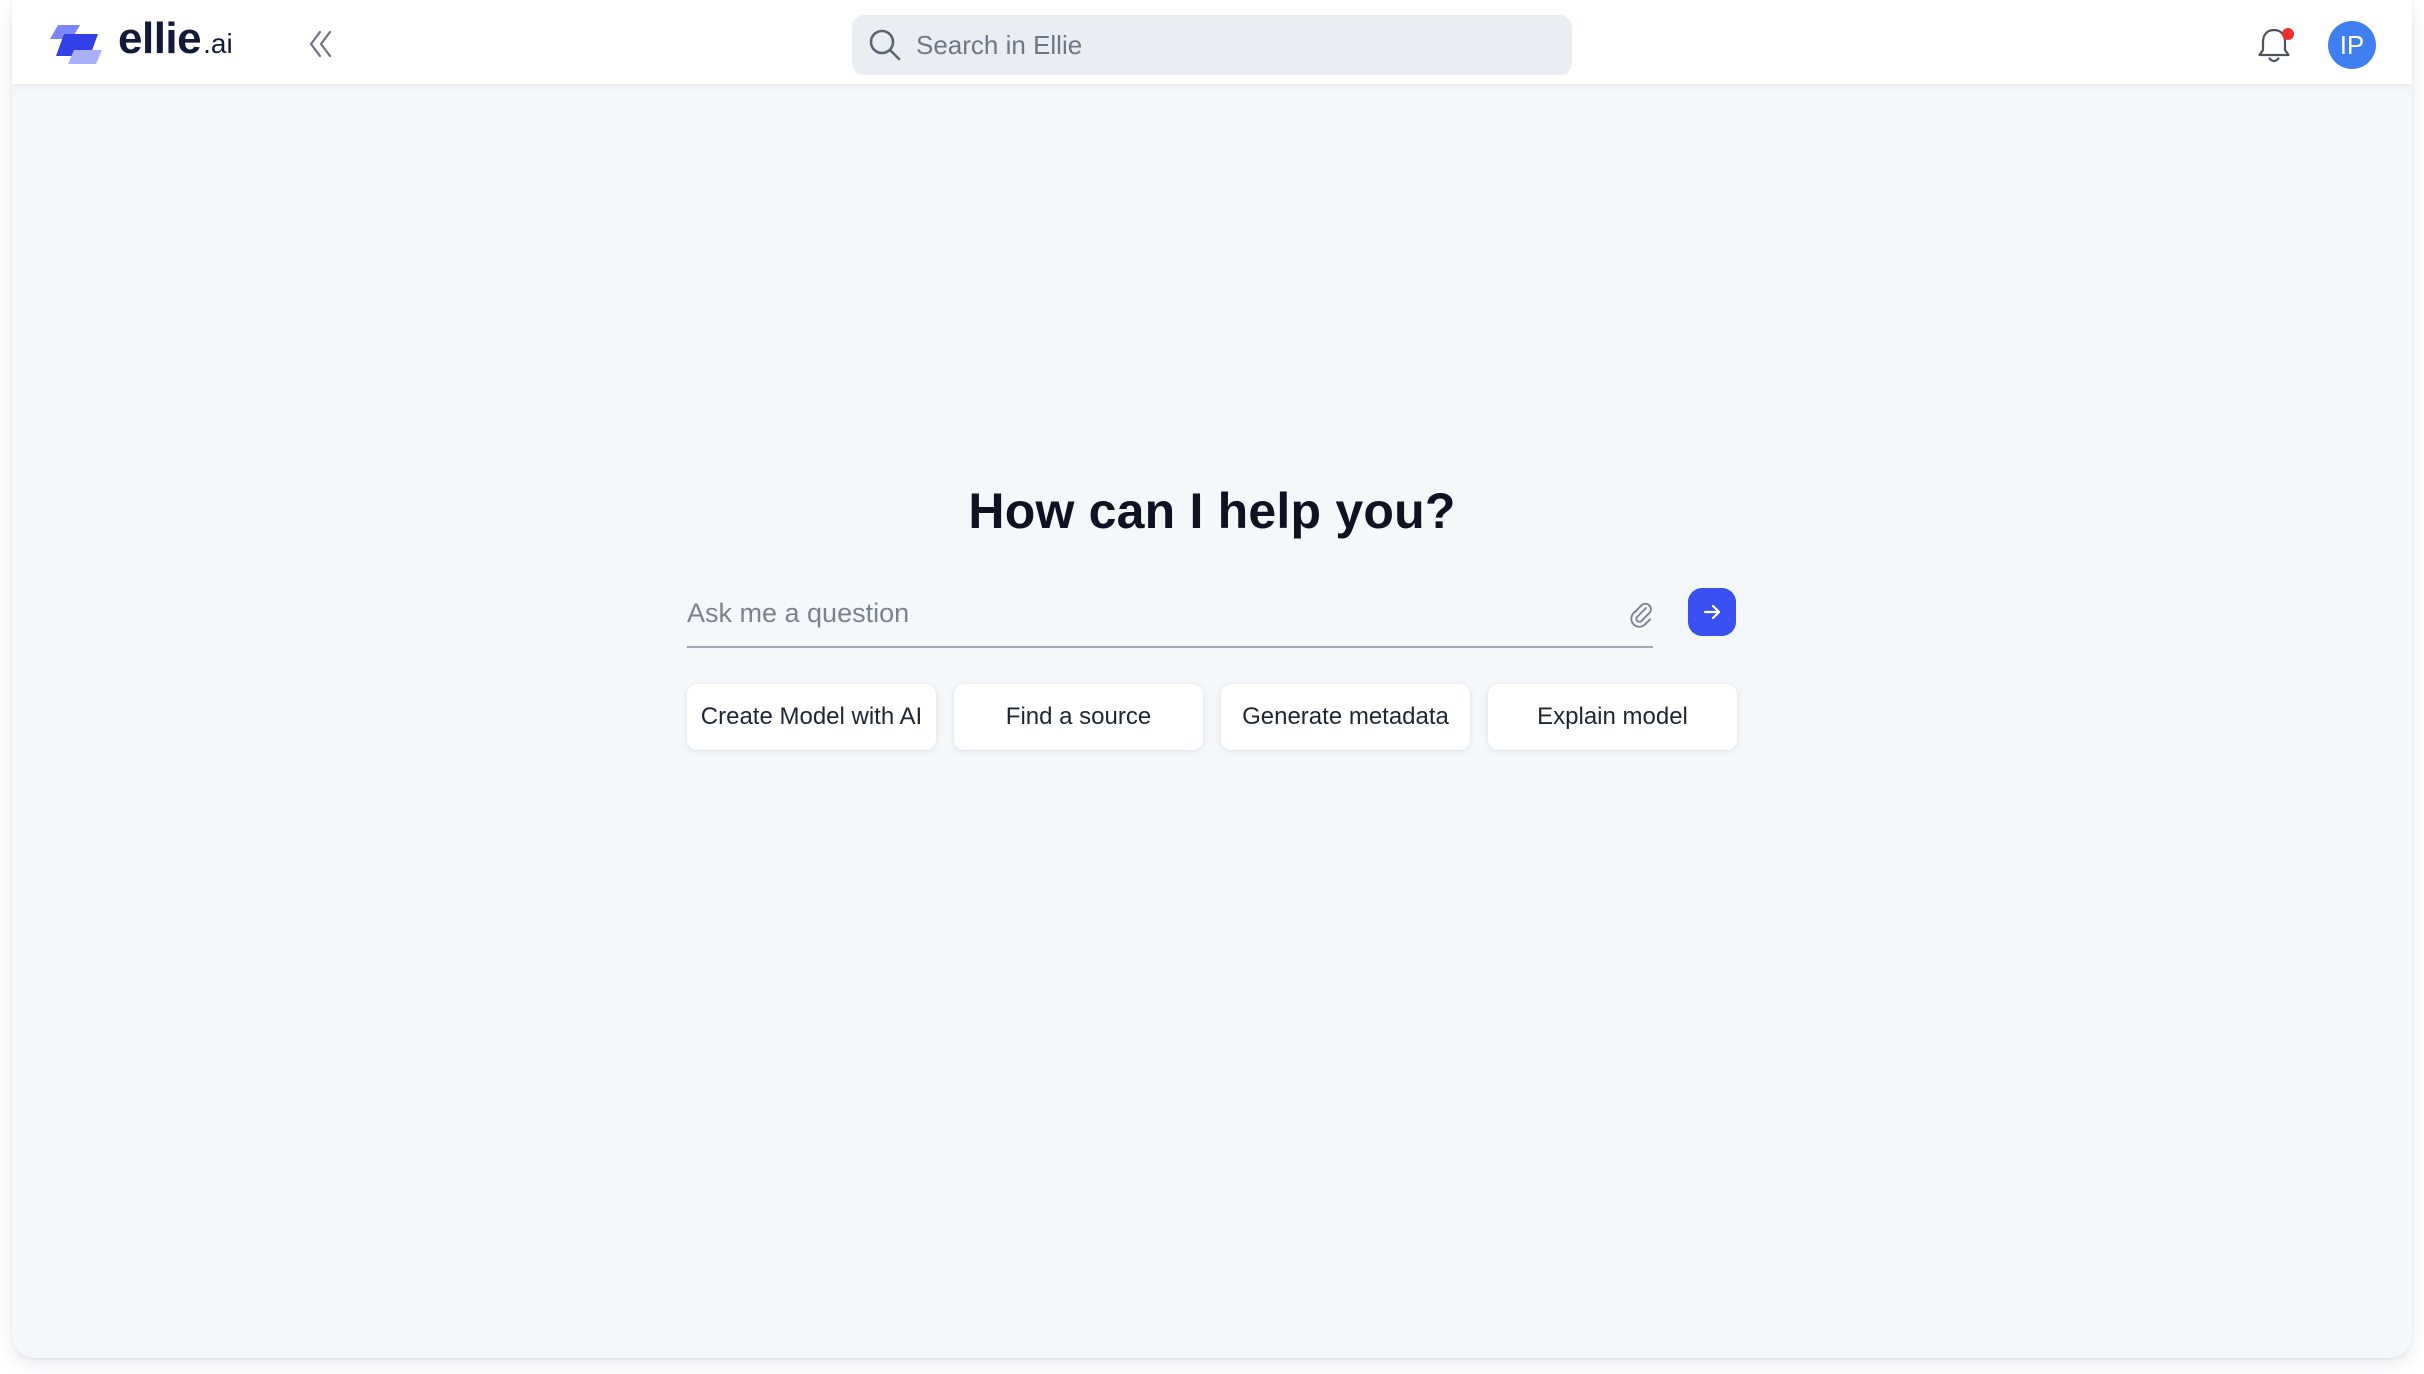 This screenshot has width=2424, height=1374. What do you see at coordinates (885, 45) in the screenshot?
I see `search-icon` at bounding box center [885, 45].